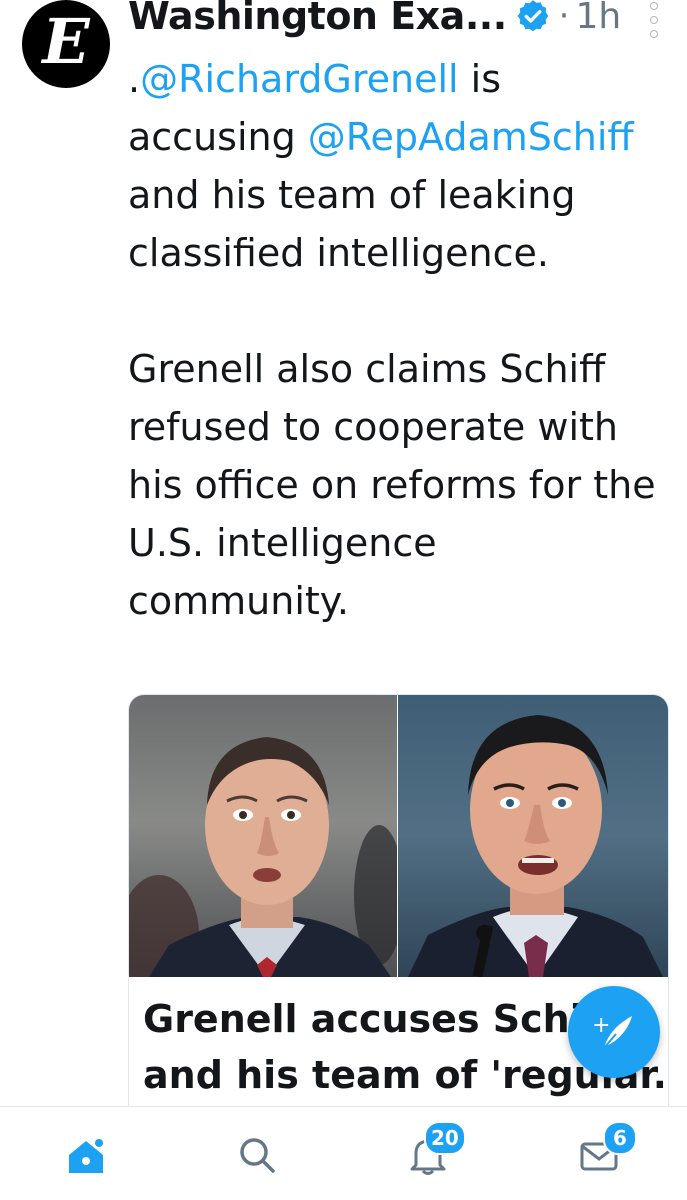 The image size is (687, 1200). What do you see at coordinates (343, 1153) in the screenshot?
I see `bottom-navigation-bar: 20 6` at bounding box center [343, 1153].